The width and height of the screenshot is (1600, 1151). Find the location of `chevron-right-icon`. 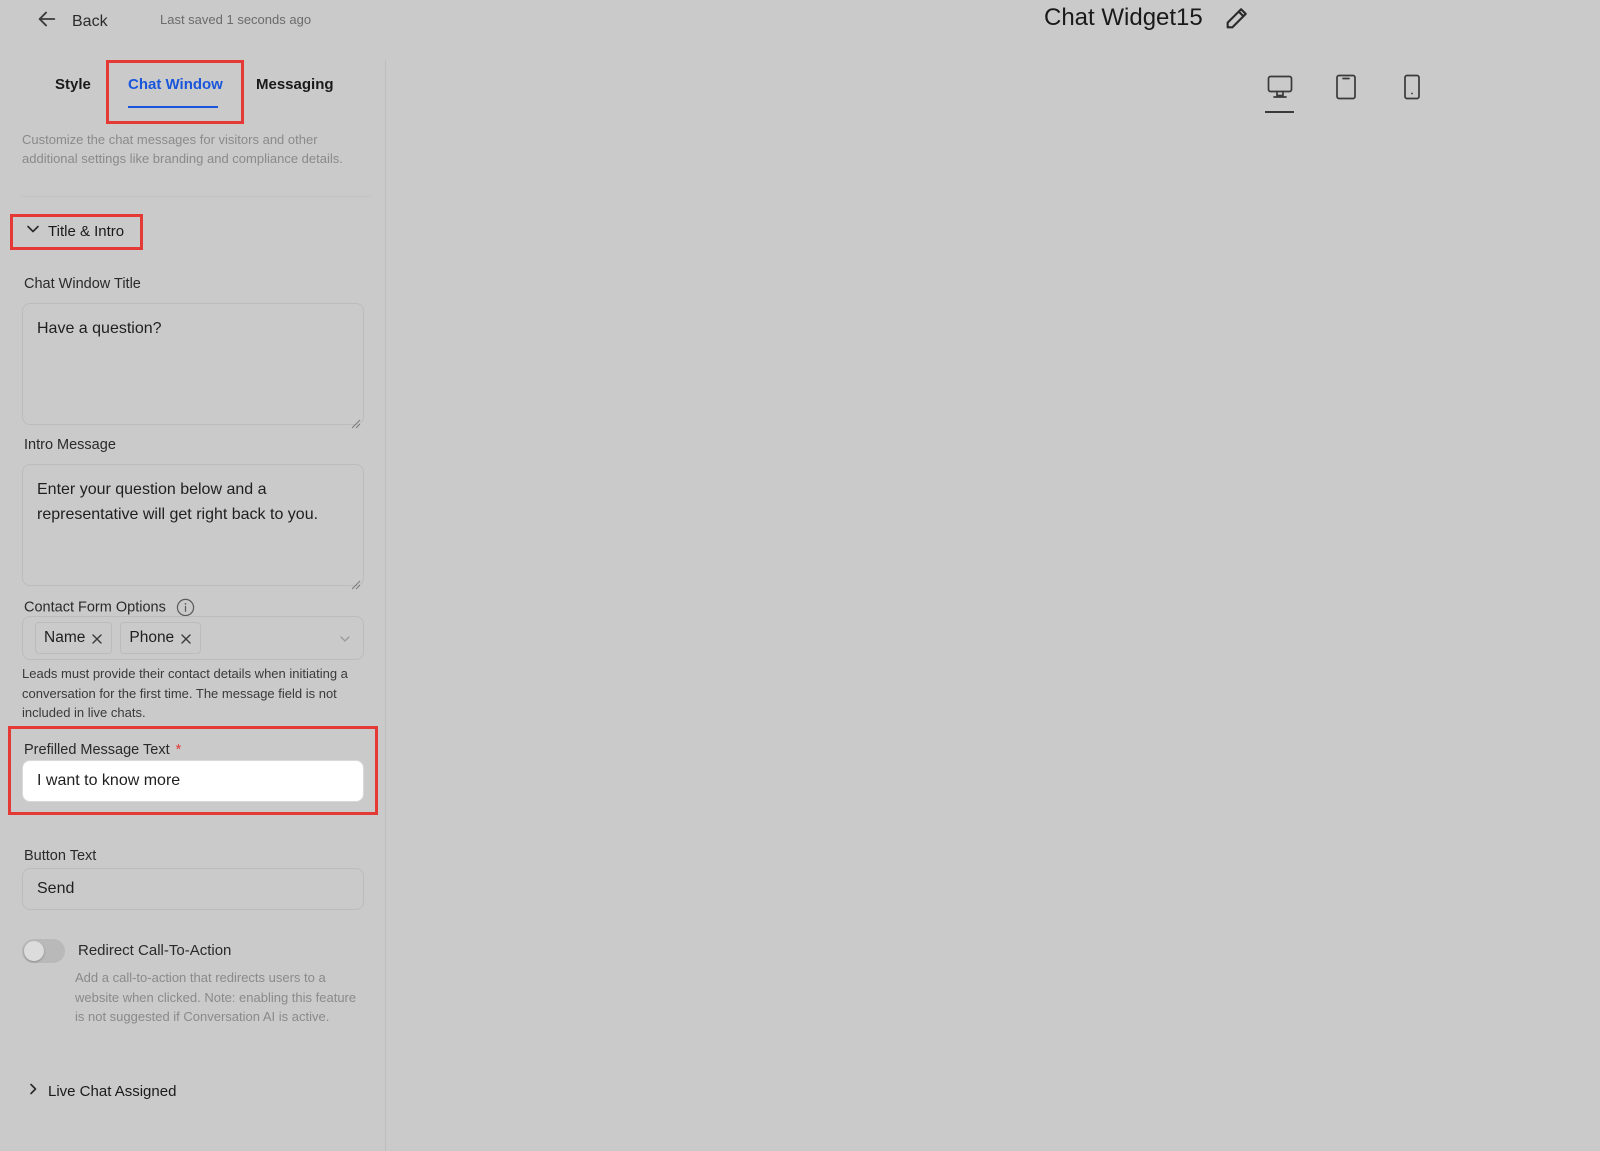

chevron-right-icon is located at coordinates (33, 1091).